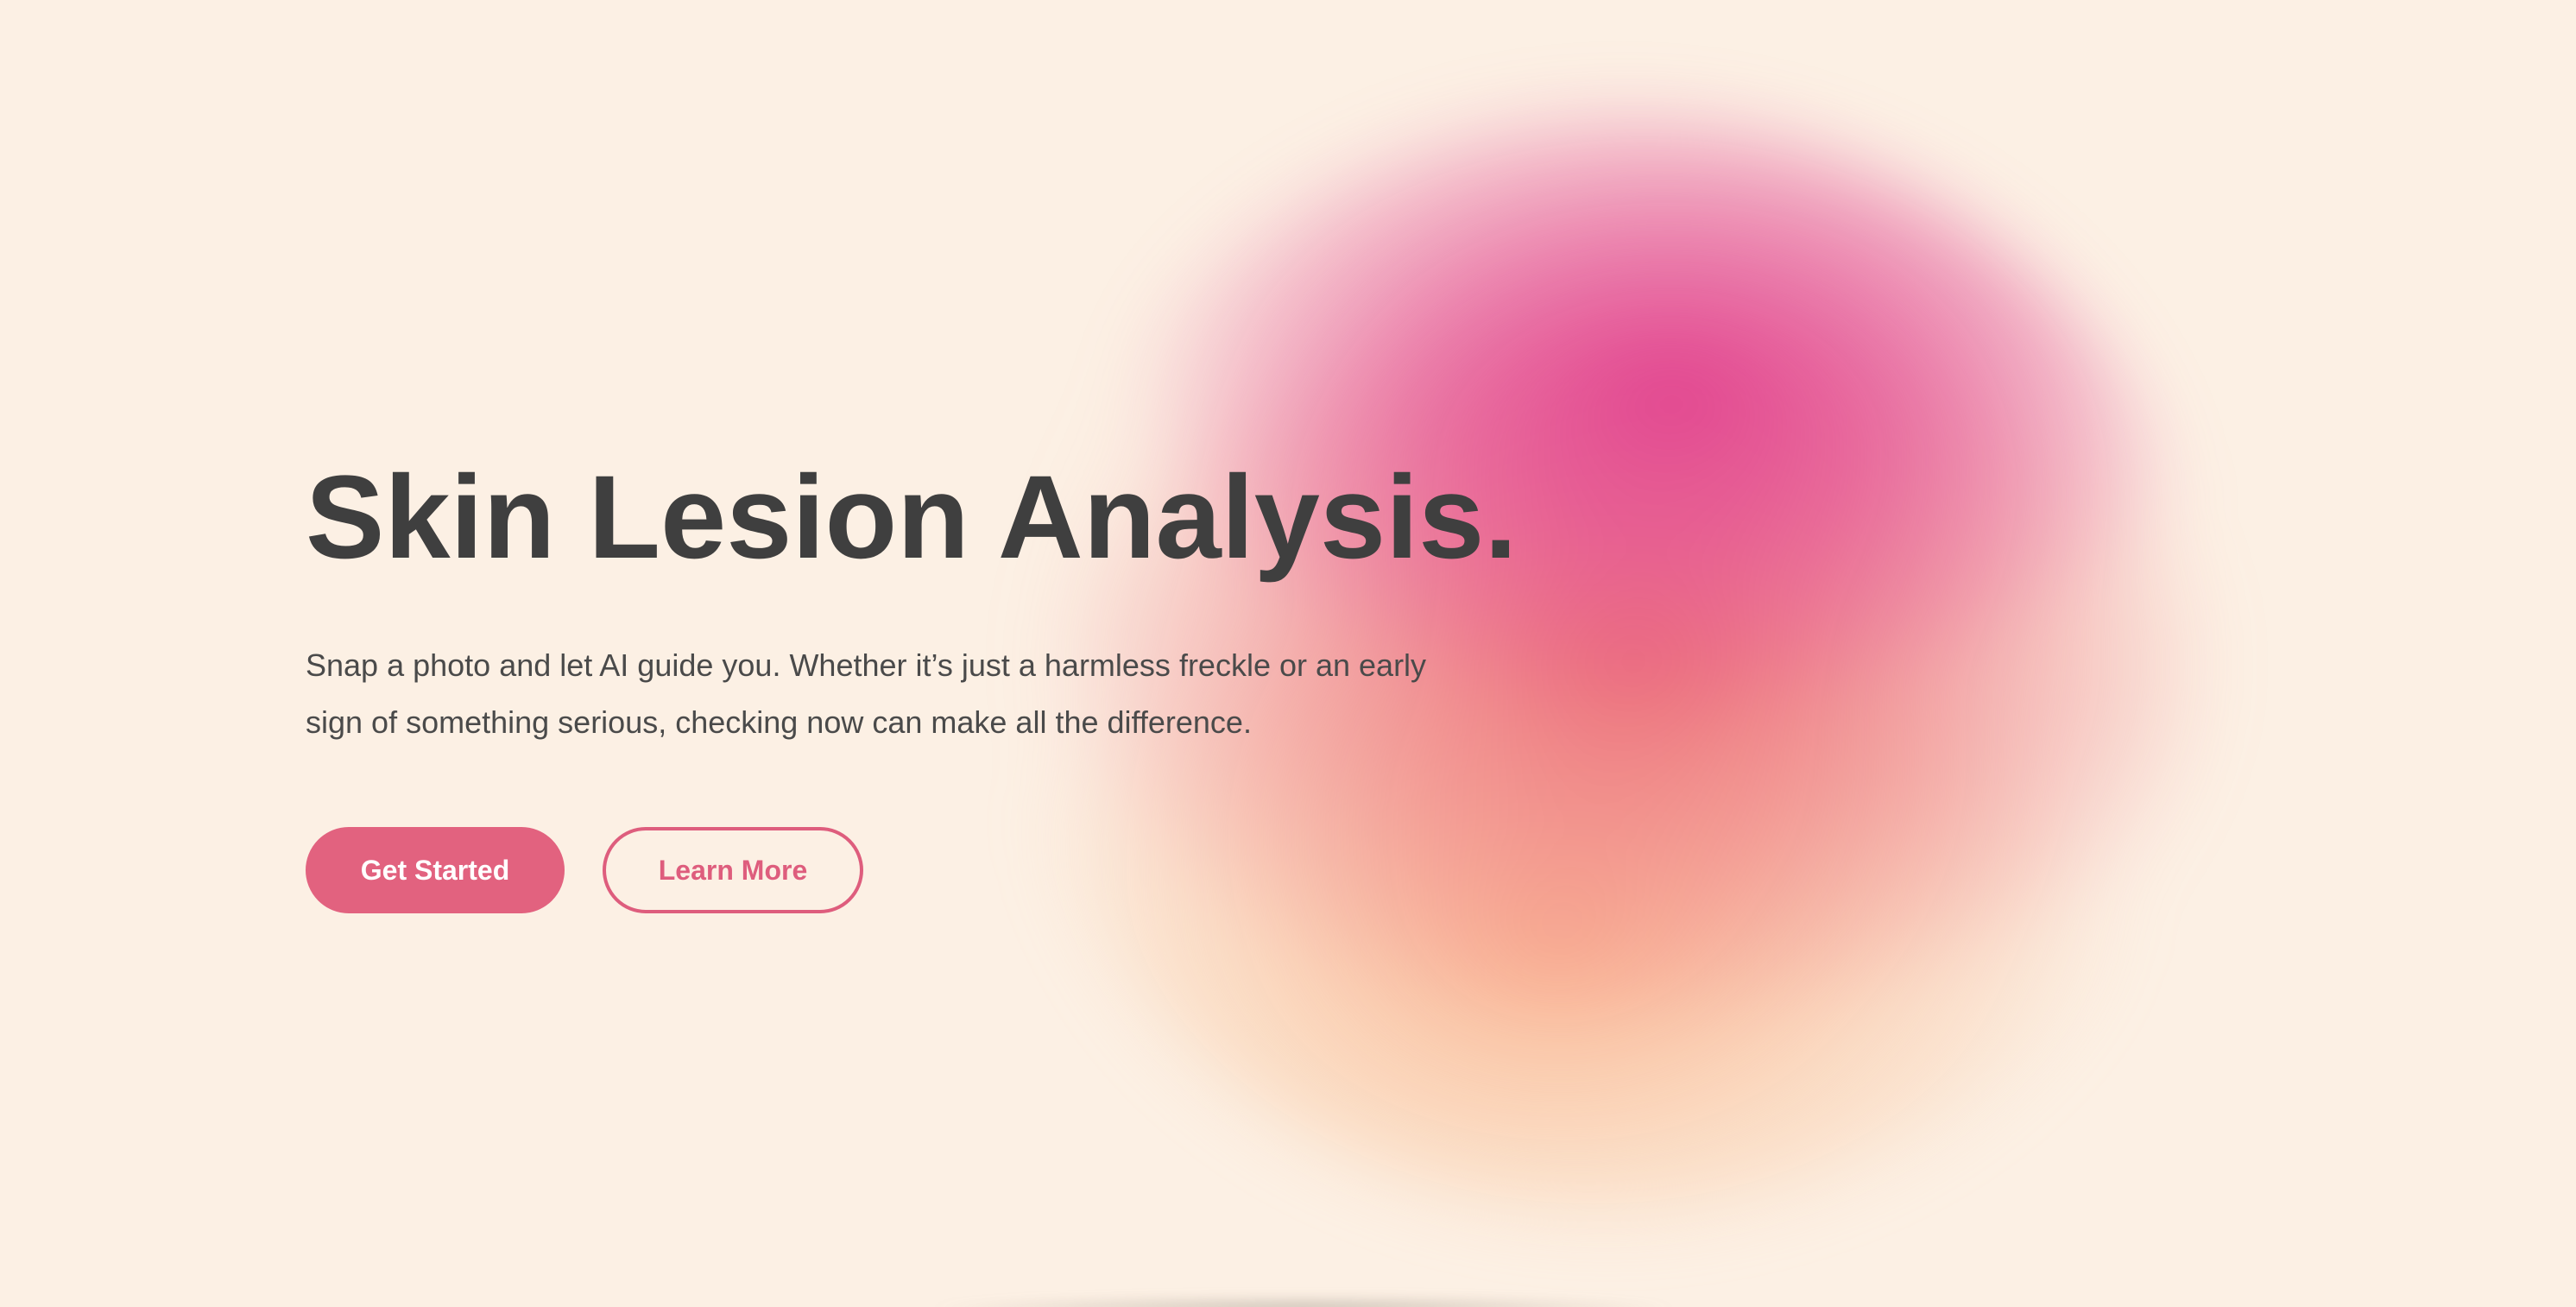 The image size is (2576, 1307). Describe the element at coordinates (912, 517) in the screenshot. I see `hero-title: Skin Lesion Analysis.` at that location.